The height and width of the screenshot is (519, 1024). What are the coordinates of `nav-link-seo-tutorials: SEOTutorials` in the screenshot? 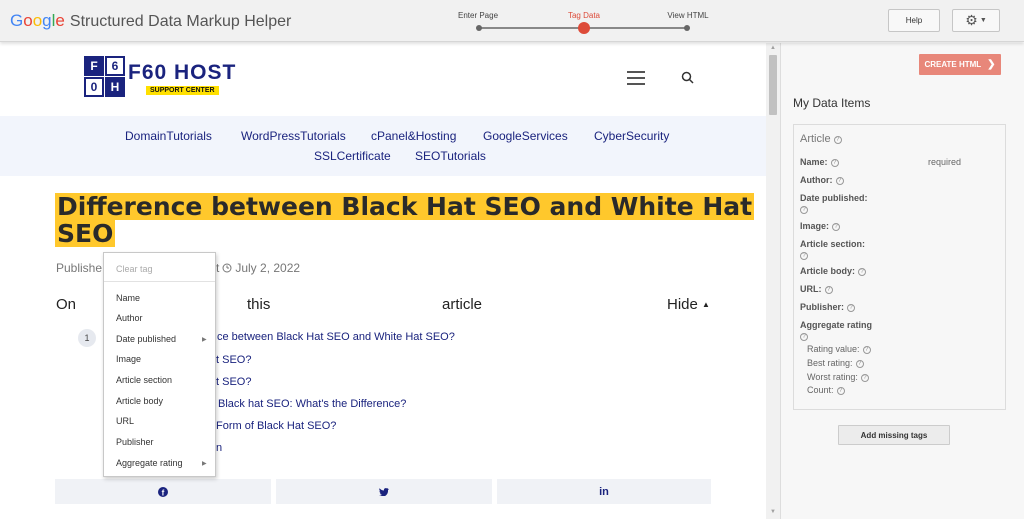 It's located at (450, 156).